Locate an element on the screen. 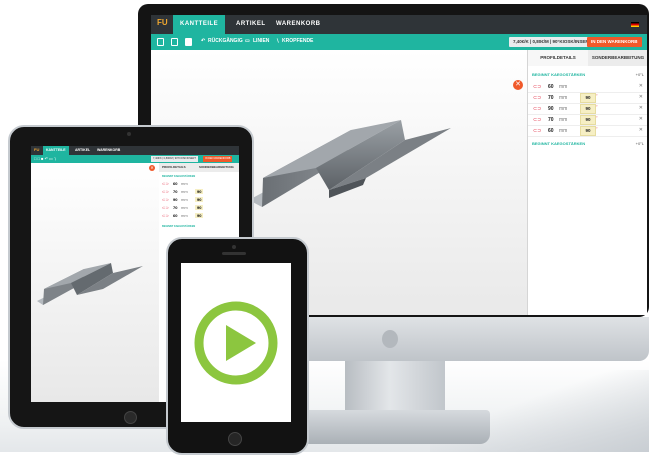 The height and width of the screenshot is (455, 649). app-logo: FU is located at coordinates (164, 24).